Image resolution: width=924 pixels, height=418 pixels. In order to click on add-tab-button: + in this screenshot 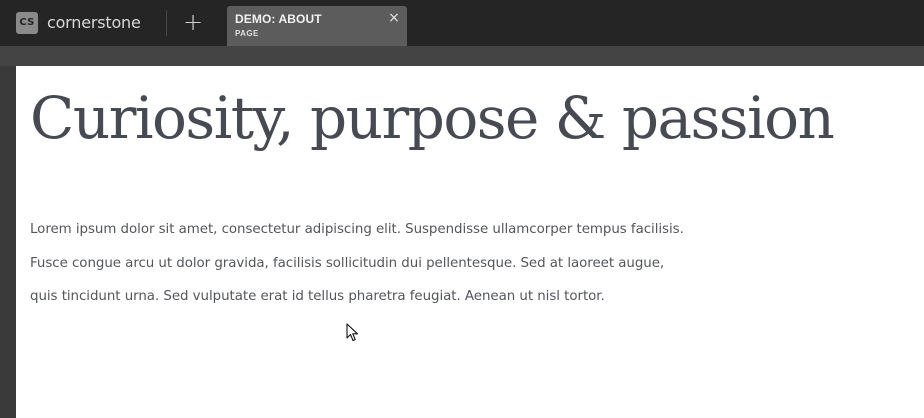, I will do `click(193, 23)`.